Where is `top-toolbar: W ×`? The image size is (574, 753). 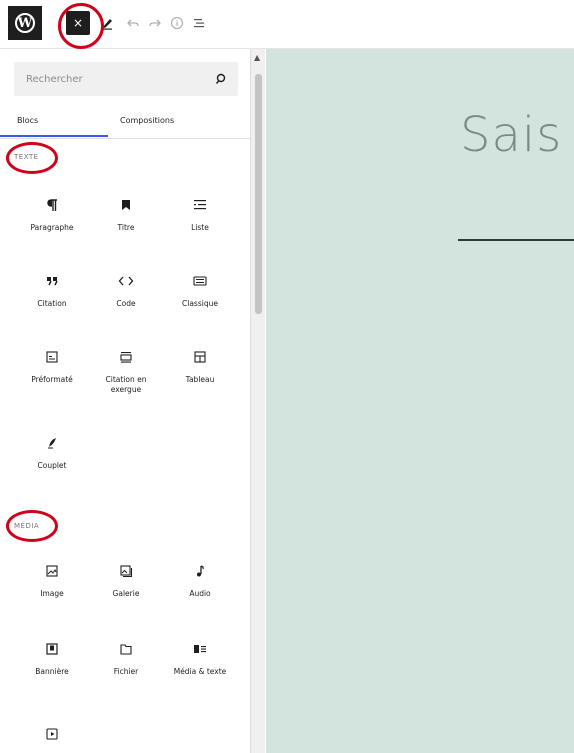 top-toolbar: W × is located at coordinates (287, 24).